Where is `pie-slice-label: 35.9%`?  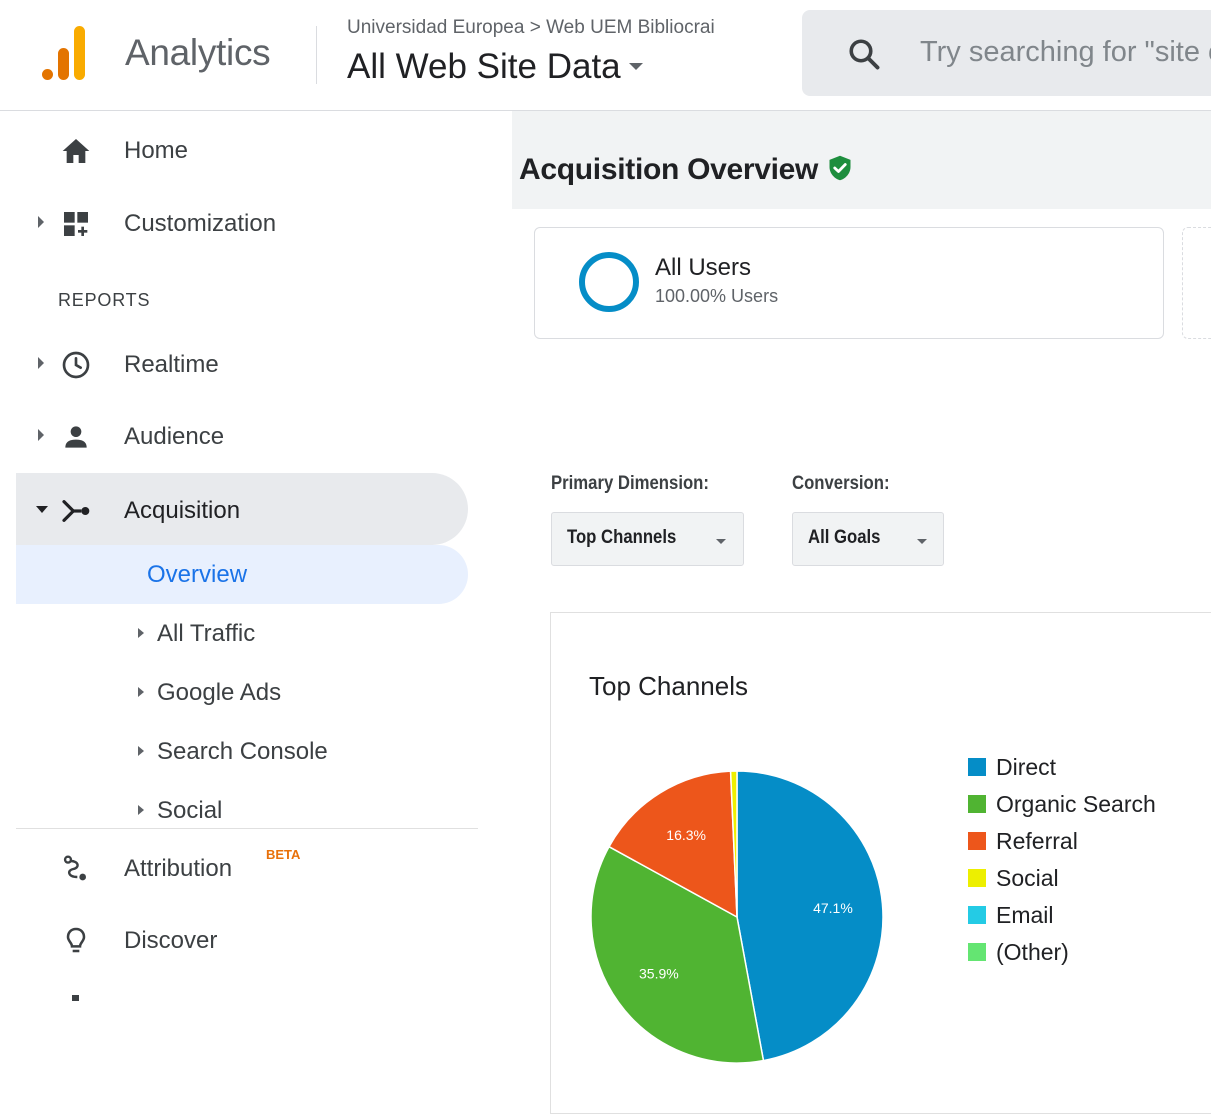
pie-slice-label: 35.9% is located at coordinates (659, 973).